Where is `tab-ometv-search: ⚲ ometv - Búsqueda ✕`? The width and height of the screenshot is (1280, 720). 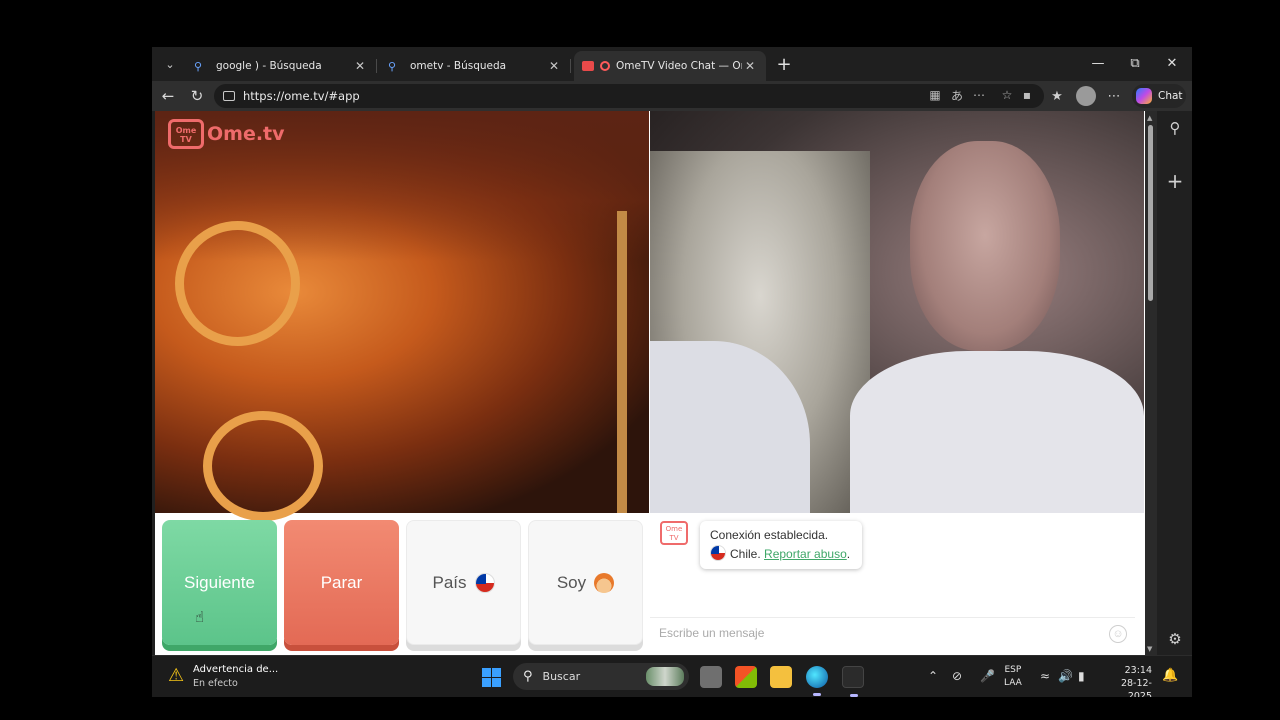
tab-ometv-search: ⚲ ometv - Búsqueda ✕ is located at coordinates (475, 66).